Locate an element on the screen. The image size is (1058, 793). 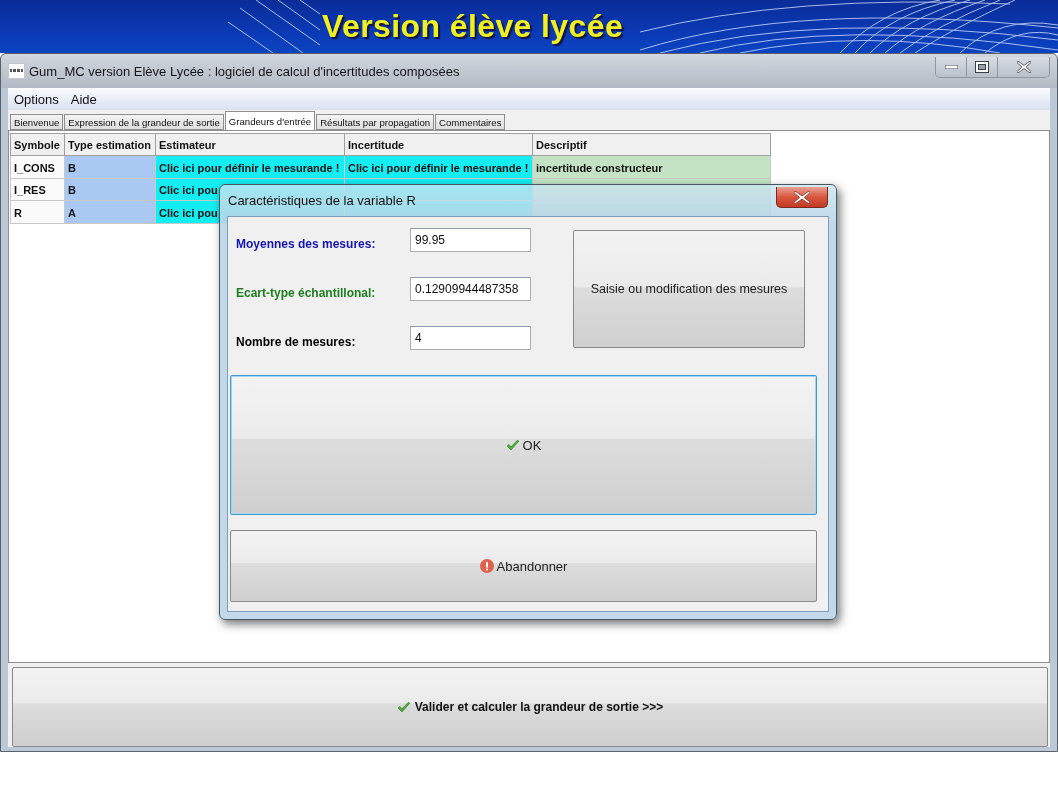
menu-item: Options is located at coordinates (36, 99).